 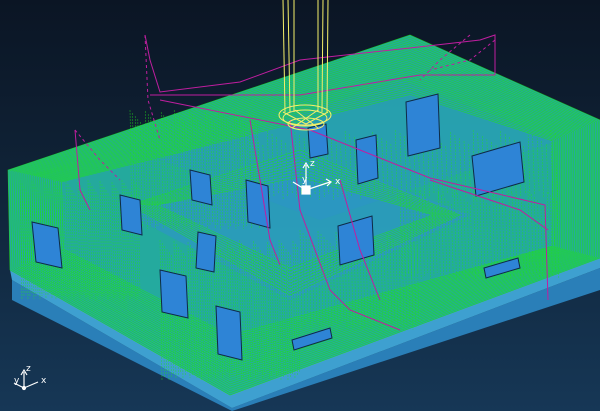 I want to click on triad-z-label: z, so click(x=28, y=369).